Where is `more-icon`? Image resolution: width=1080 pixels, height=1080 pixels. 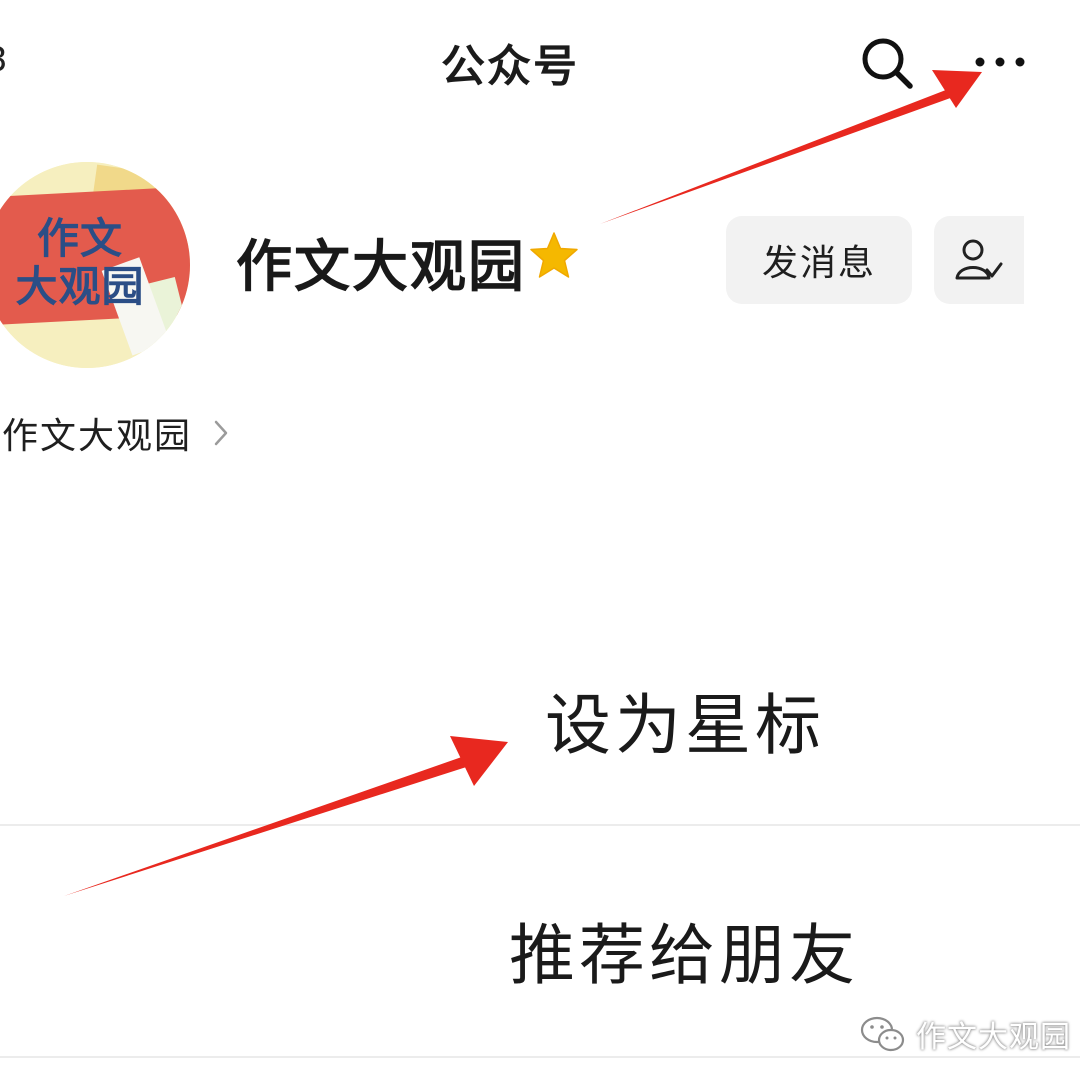 more-icon is located at coordinates (1000, 62).